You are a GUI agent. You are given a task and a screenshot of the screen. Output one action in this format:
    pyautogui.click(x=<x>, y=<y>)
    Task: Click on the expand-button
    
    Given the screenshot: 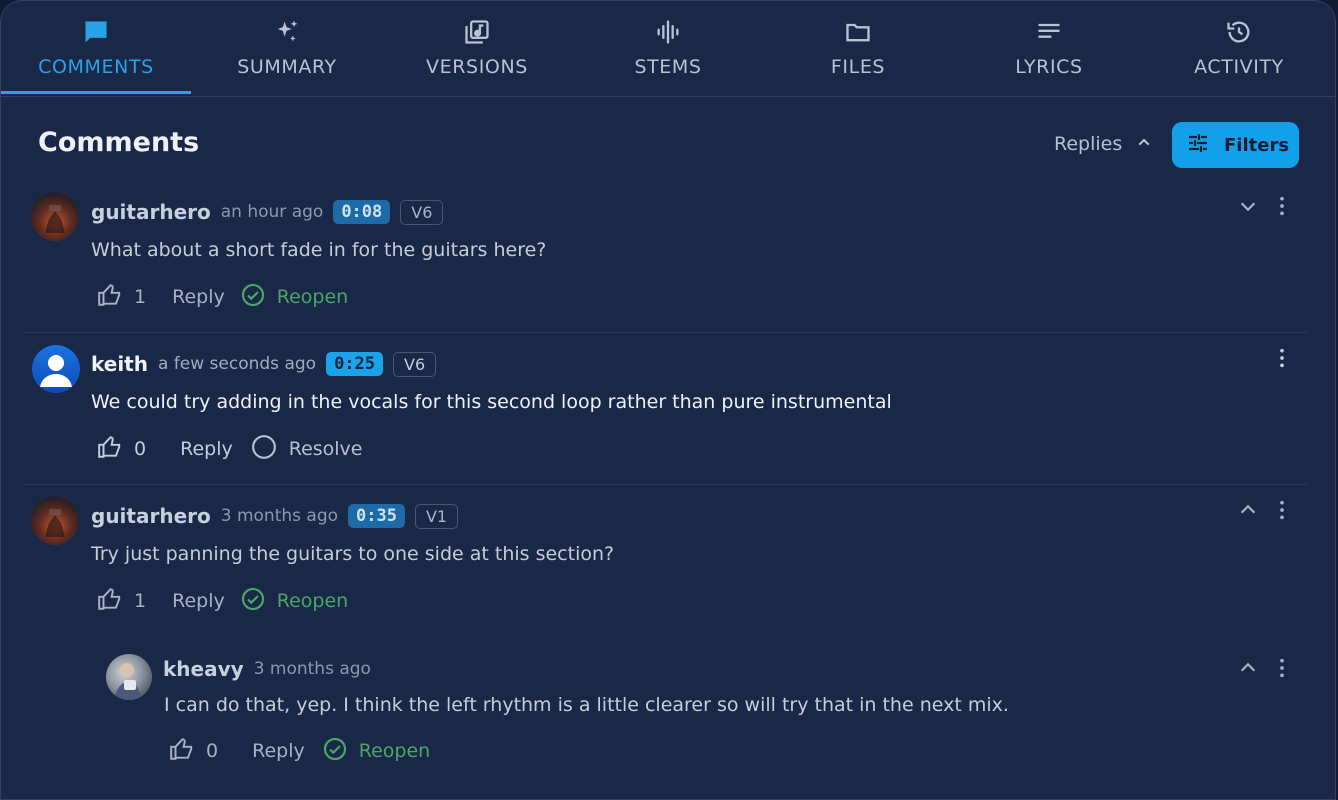 What is the action you would take?
    pyautogui.click(x=1248, y=208)
    